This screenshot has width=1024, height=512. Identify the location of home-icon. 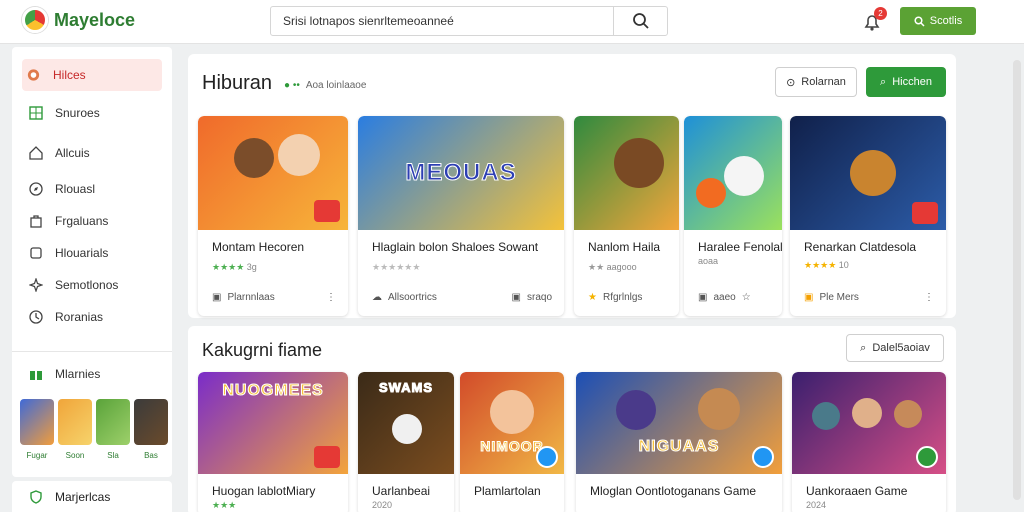
(33, 75).